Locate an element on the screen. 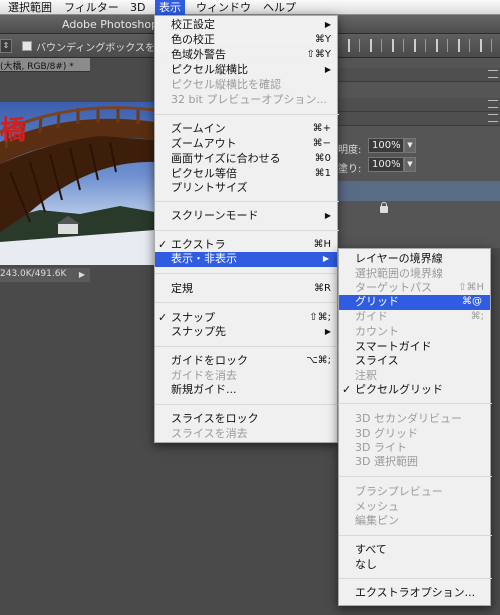 This screenshot has height=615, width=500. document-tab: (大橋, RGB/8#) * is located at coordinates (45, 65).